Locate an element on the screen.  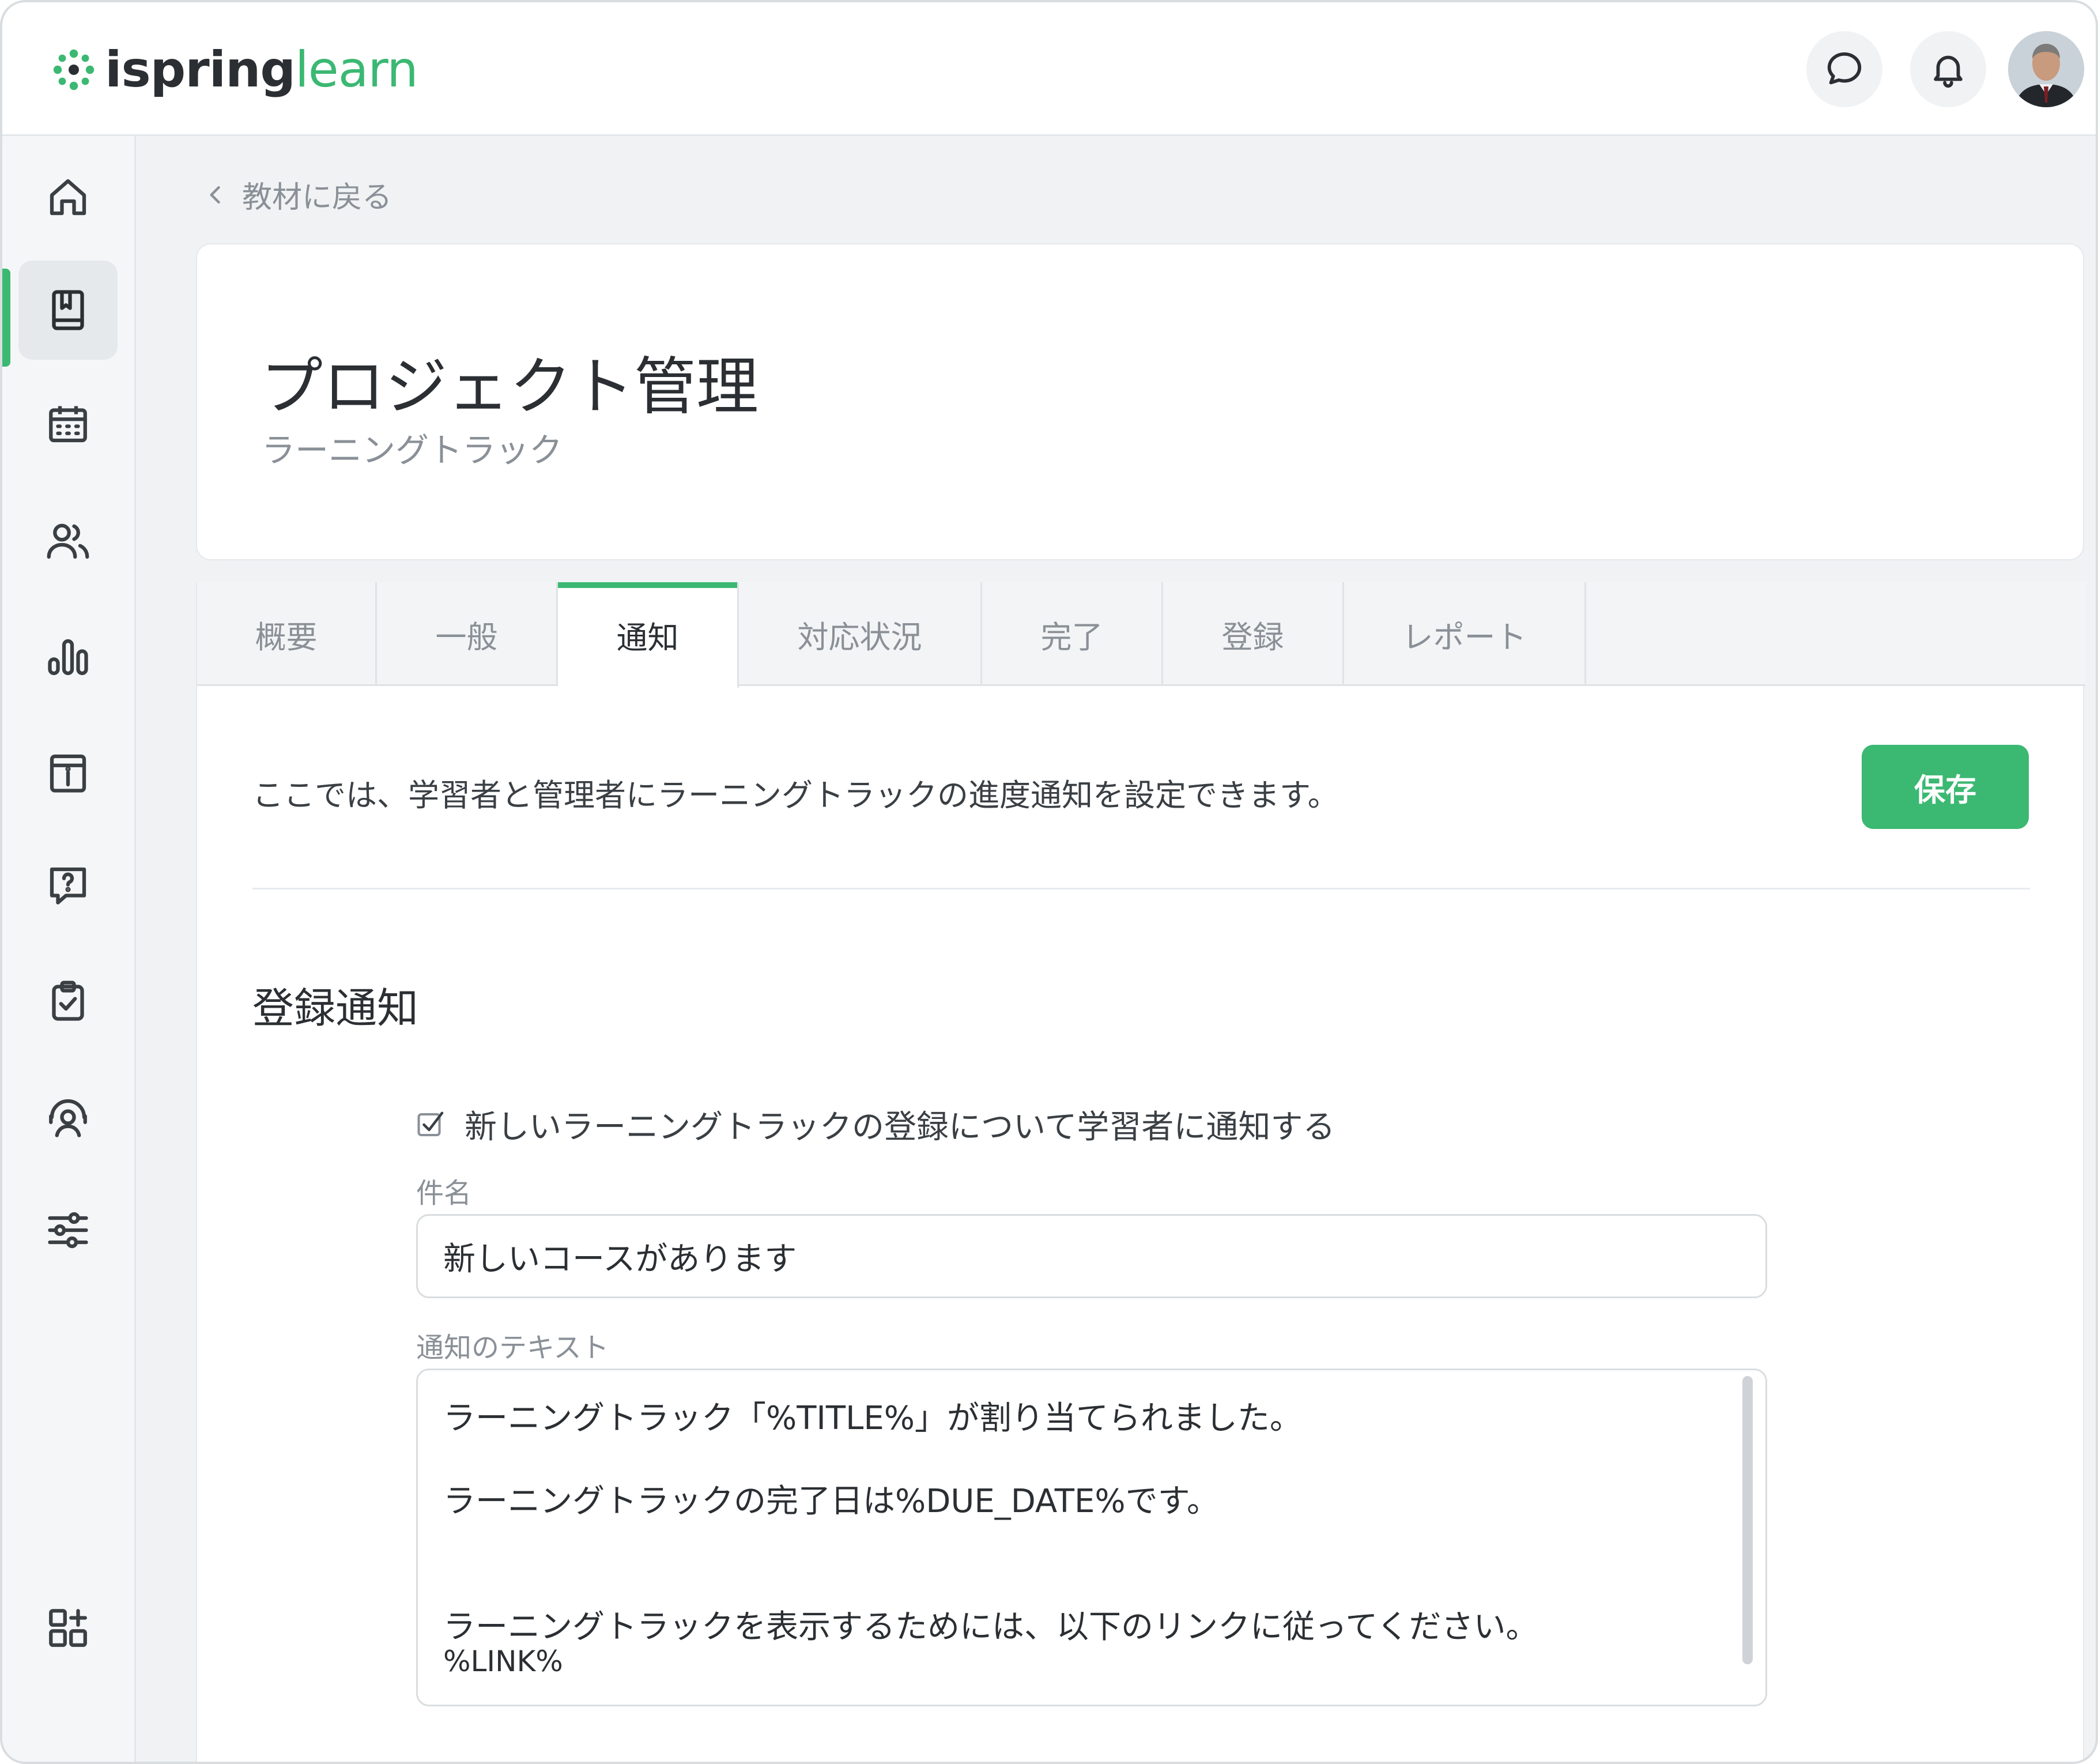
info-calendar-icon is located at coordinates (68, 773).